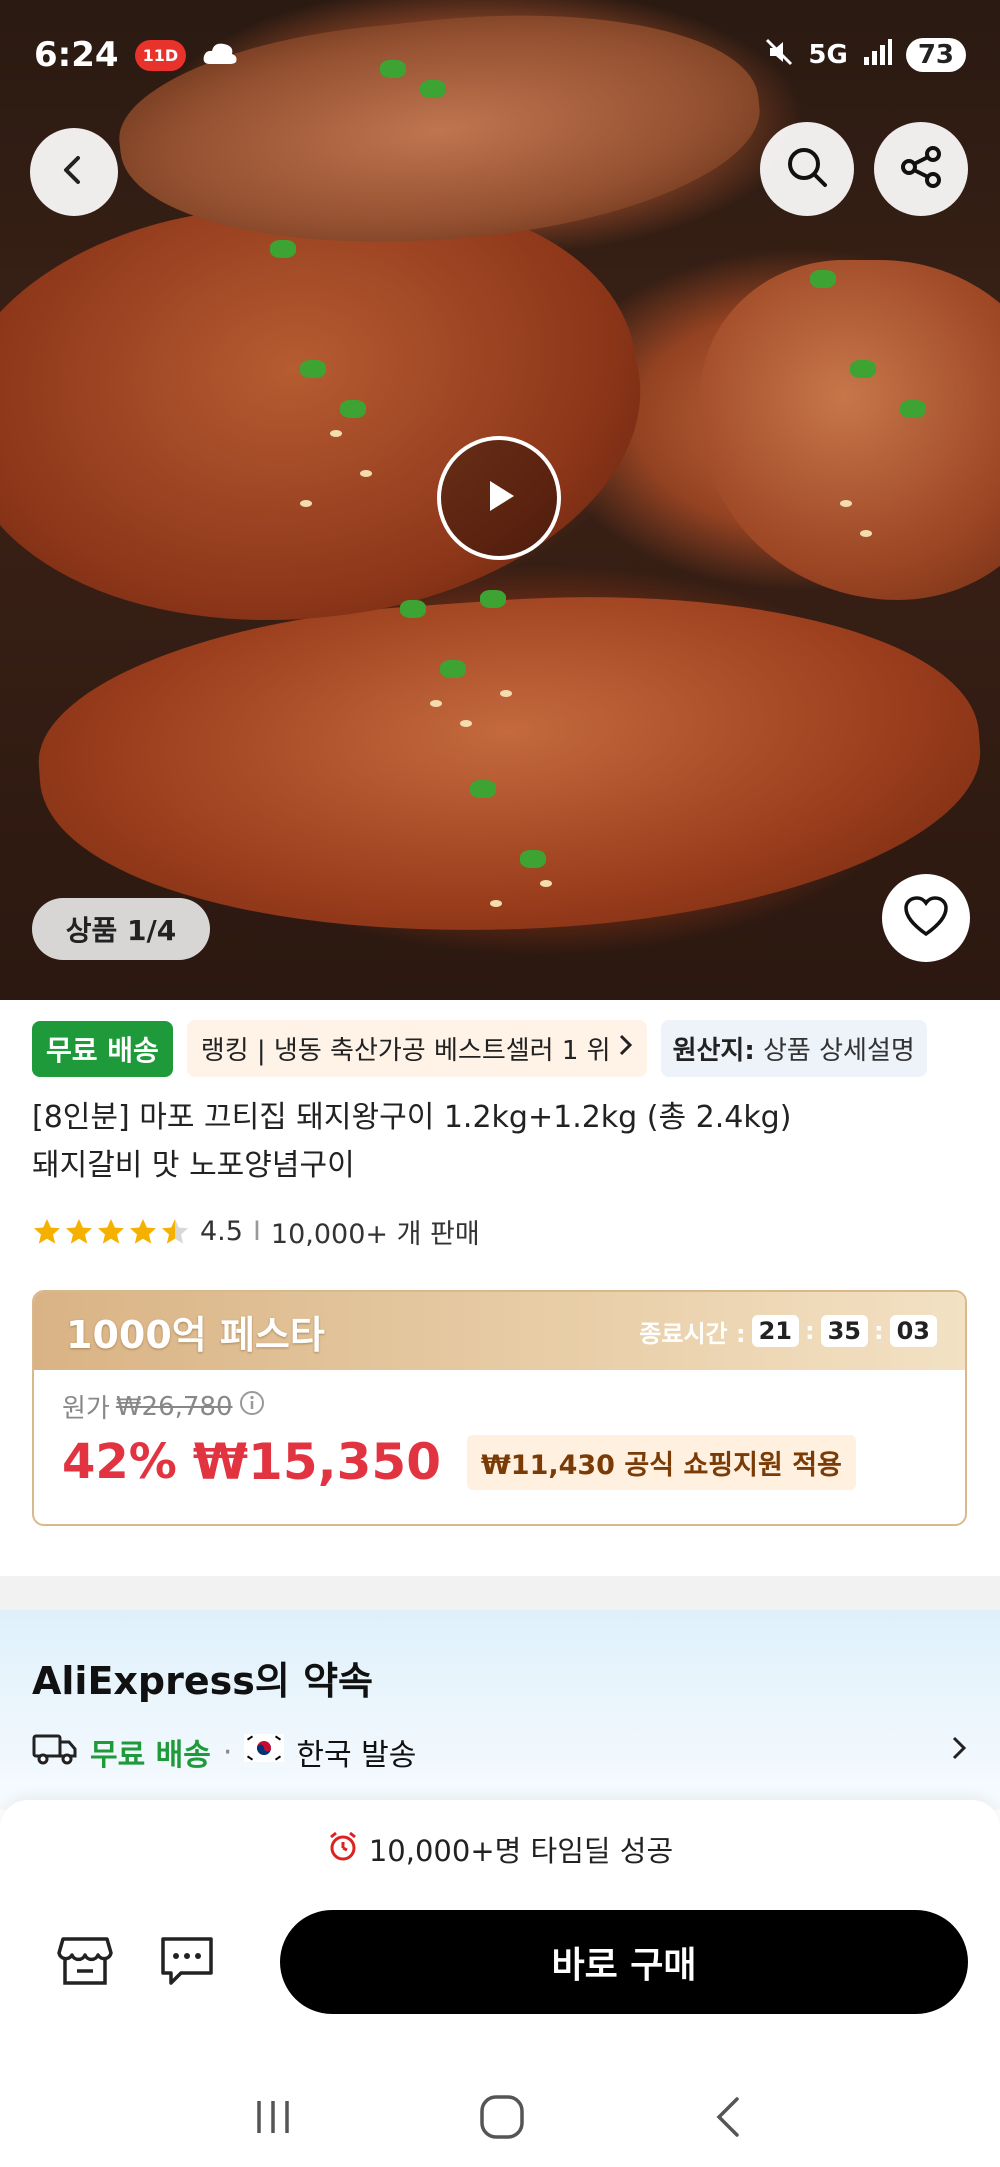 This screenshot has width=1000, height=2167. I want to click on section-divider, so click(500, 1593).